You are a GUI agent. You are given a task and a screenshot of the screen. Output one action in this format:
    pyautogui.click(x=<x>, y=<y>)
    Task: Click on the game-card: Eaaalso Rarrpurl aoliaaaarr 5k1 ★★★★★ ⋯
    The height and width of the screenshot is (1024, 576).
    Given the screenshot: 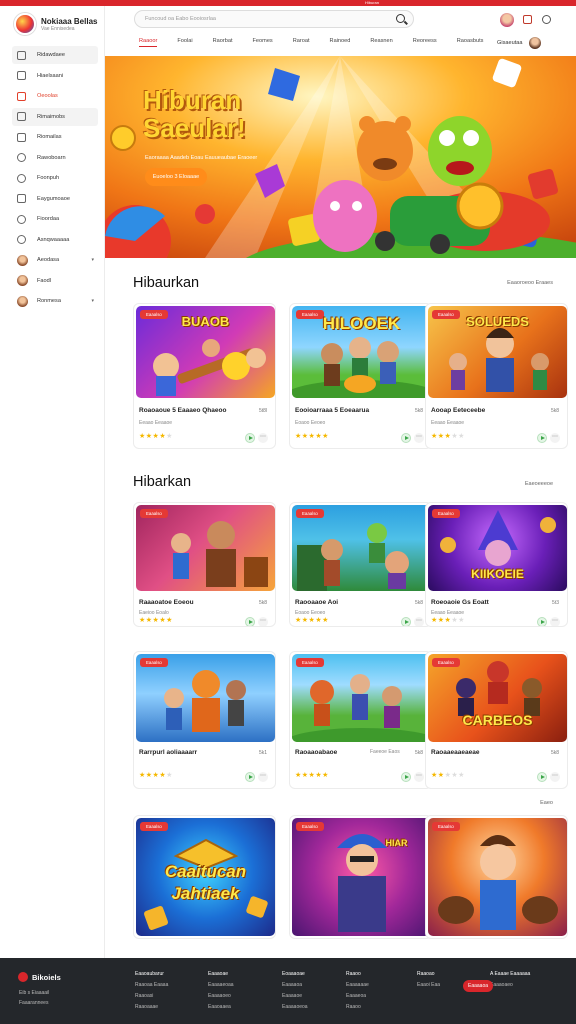 What is the action you would take?
    pyautogui.click(x=204, y=720)
    